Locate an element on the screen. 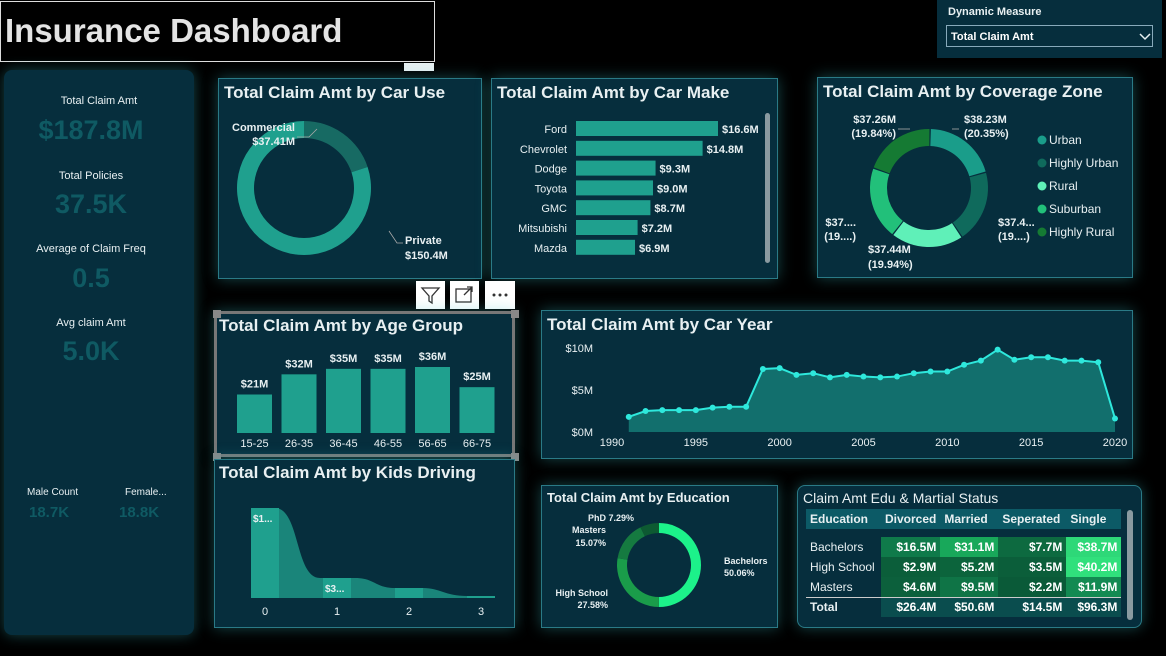  table-cell: $2.2M is located at coordinates (1032, 587).